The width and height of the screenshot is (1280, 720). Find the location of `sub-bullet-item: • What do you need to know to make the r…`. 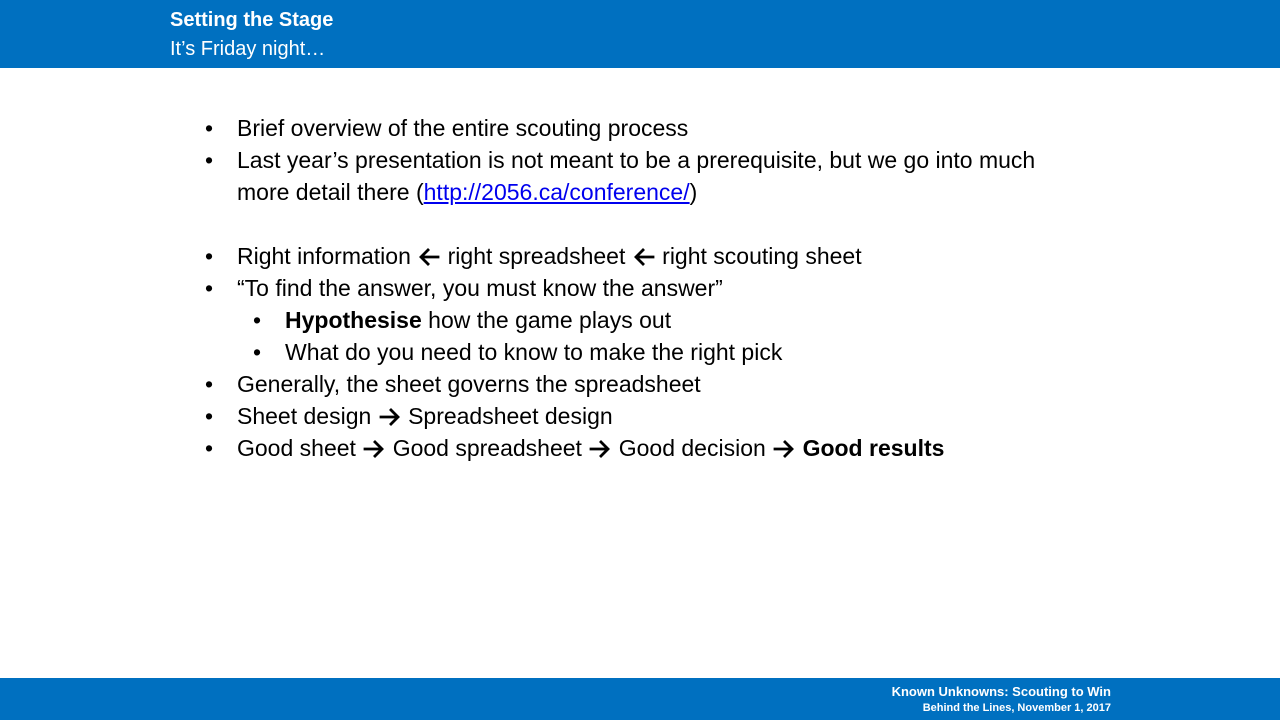

sub-bullet-item: • What do you need to know to make the r… is located at coordinates (645, 352).